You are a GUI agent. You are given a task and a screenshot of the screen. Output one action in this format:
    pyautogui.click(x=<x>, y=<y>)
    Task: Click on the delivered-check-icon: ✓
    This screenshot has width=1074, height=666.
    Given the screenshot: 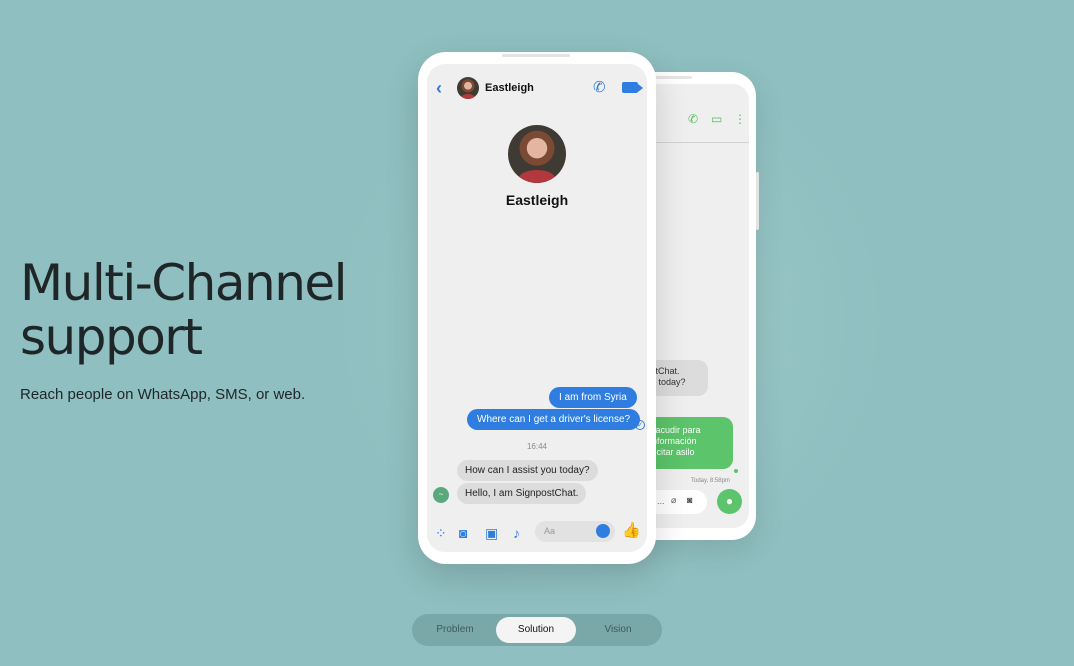 What is the action you would take?
    pyautogui.click(x=640, y=425)
    